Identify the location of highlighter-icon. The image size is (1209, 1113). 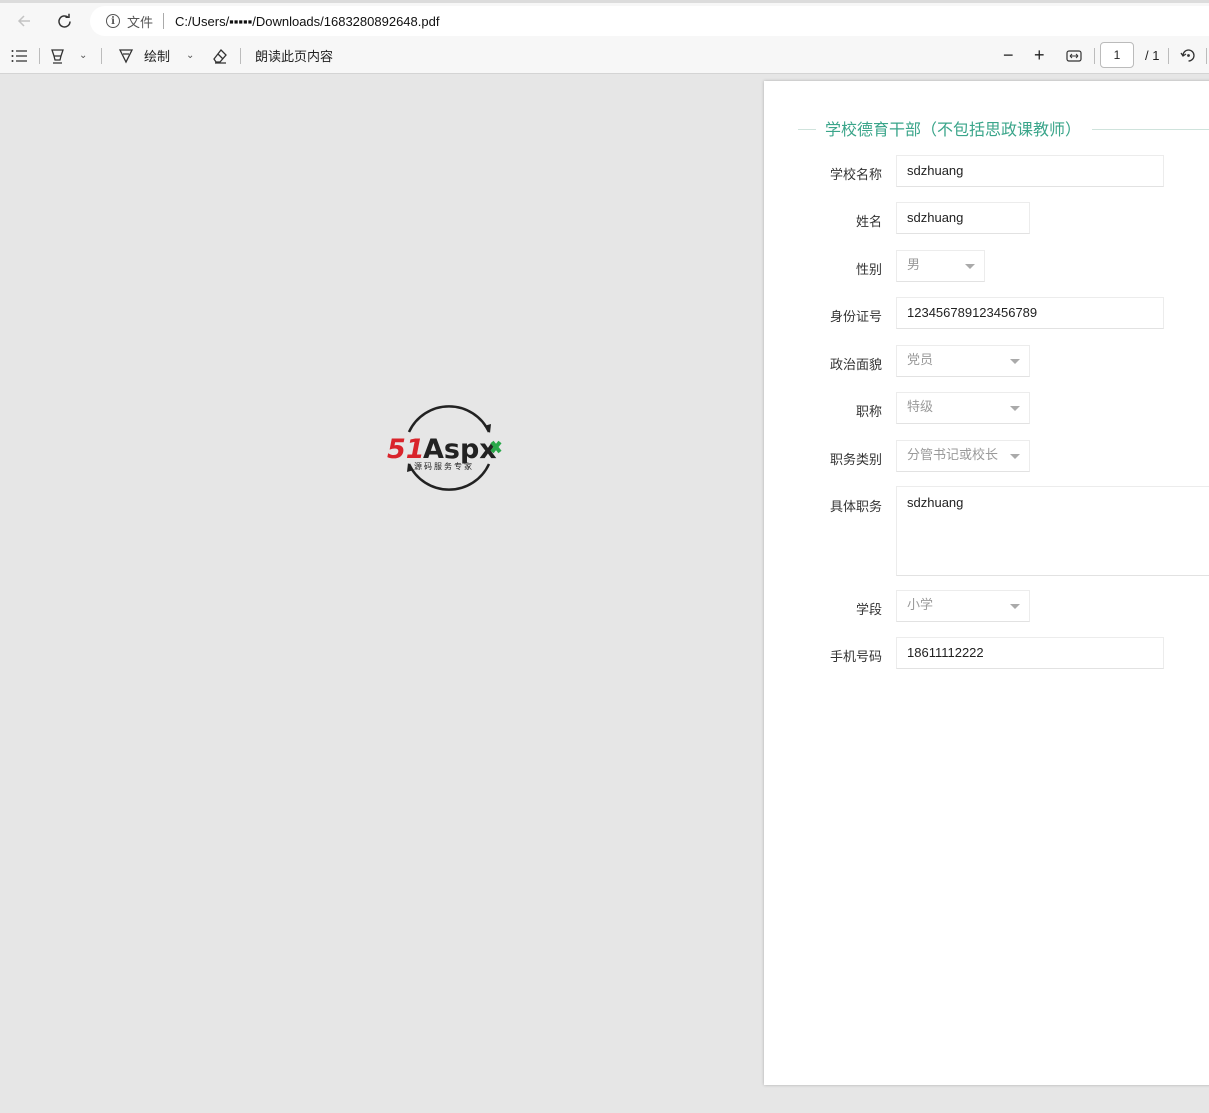
(57, 56).